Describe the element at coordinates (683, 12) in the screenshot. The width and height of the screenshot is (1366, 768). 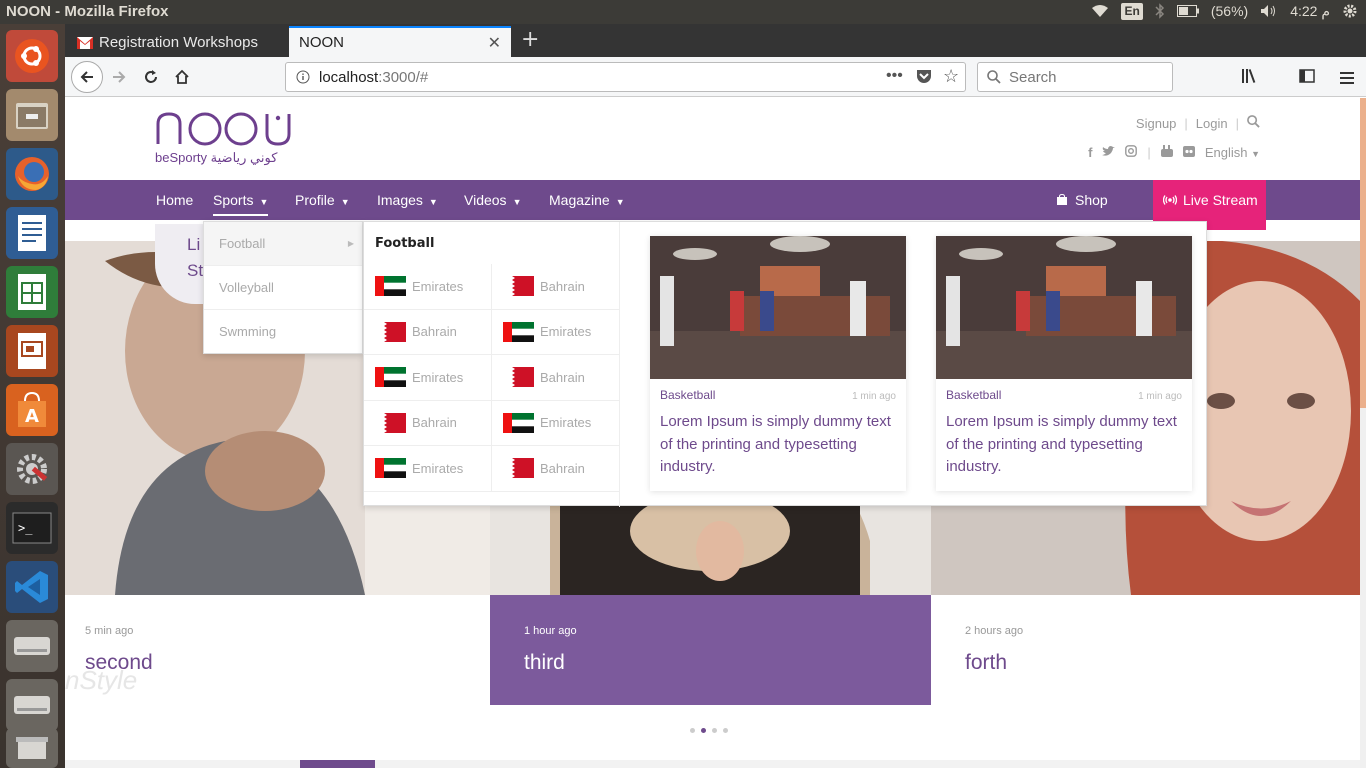
I see `os-top-bar: NOON - Mozilla Firefox En (56%) 4:22 م` at that location.